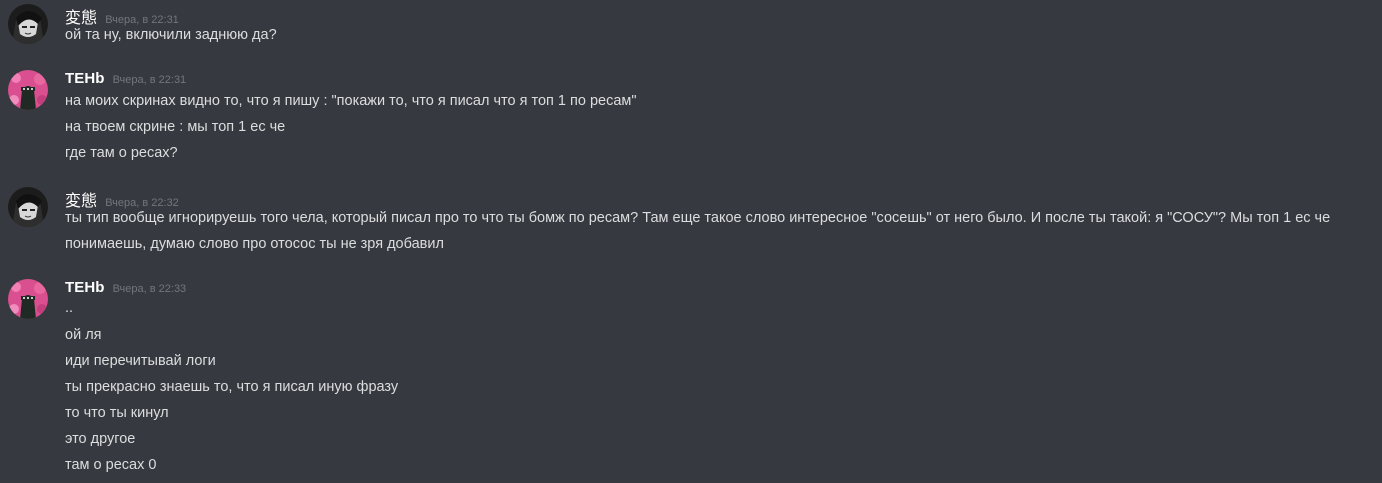 The height and width of the screenshot is (483, 1382). What do you see at coordinates (117, 413) in the screenshot?
I see `message-text: то что ты кинул` at bounding box center [117, 413].